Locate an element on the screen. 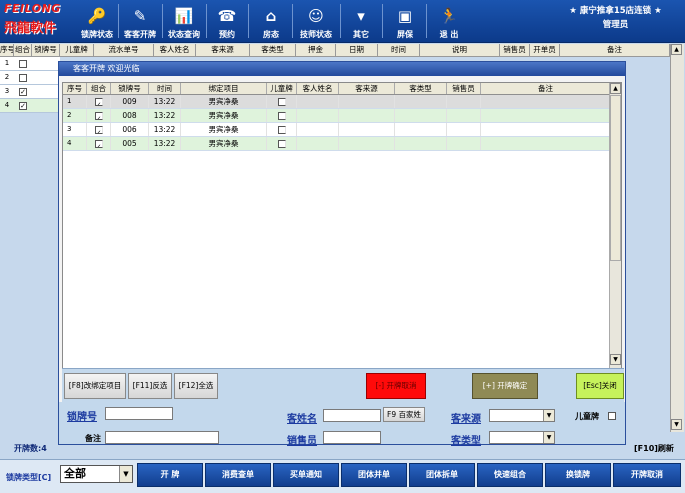 The width and height of the screenshot is (685, 493). dialog-col-header: 时间 is located at coordinates (165, 88).